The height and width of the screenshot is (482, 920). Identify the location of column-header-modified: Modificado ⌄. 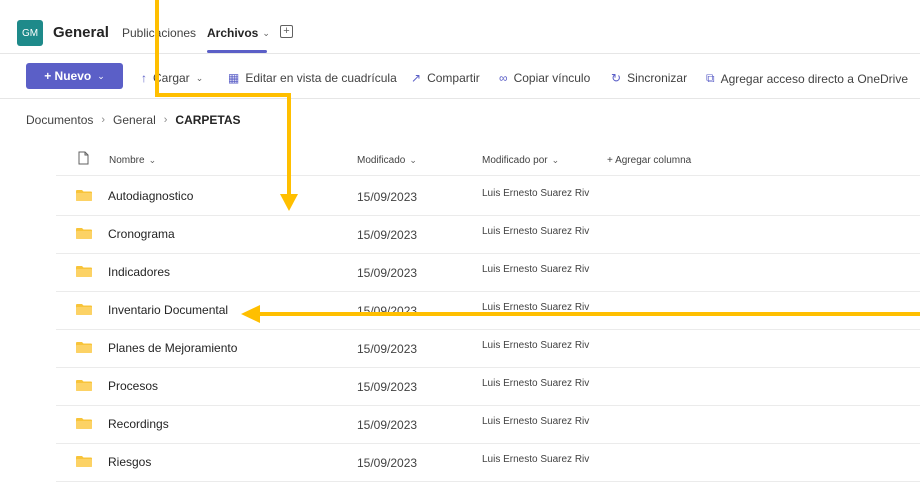
(387, 160).